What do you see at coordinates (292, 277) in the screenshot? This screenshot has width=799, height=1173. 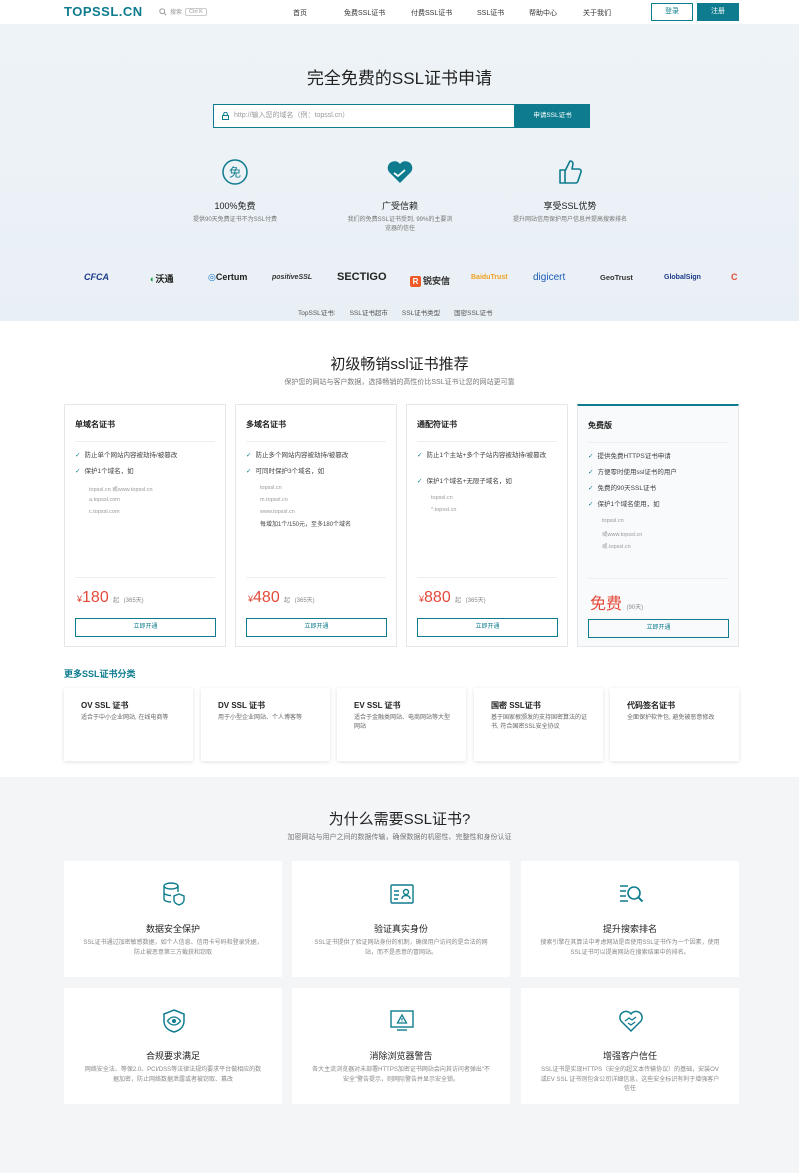 I see `brand-positivessl: positiveSSL` at bounding box center [292, 277].